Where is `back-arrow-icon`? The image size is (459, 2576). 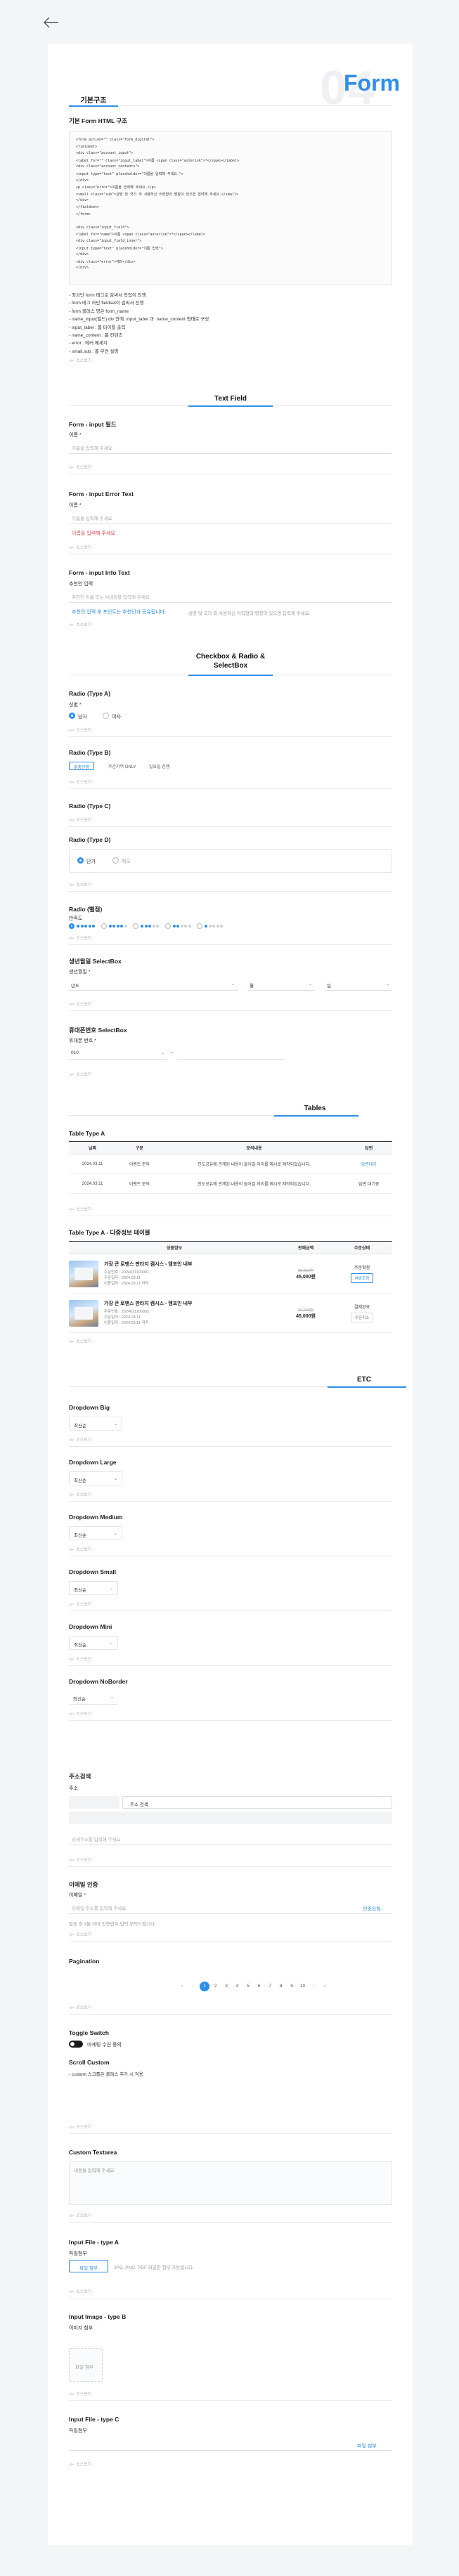
back-arrow-icon is located at coordinates (51, 22).